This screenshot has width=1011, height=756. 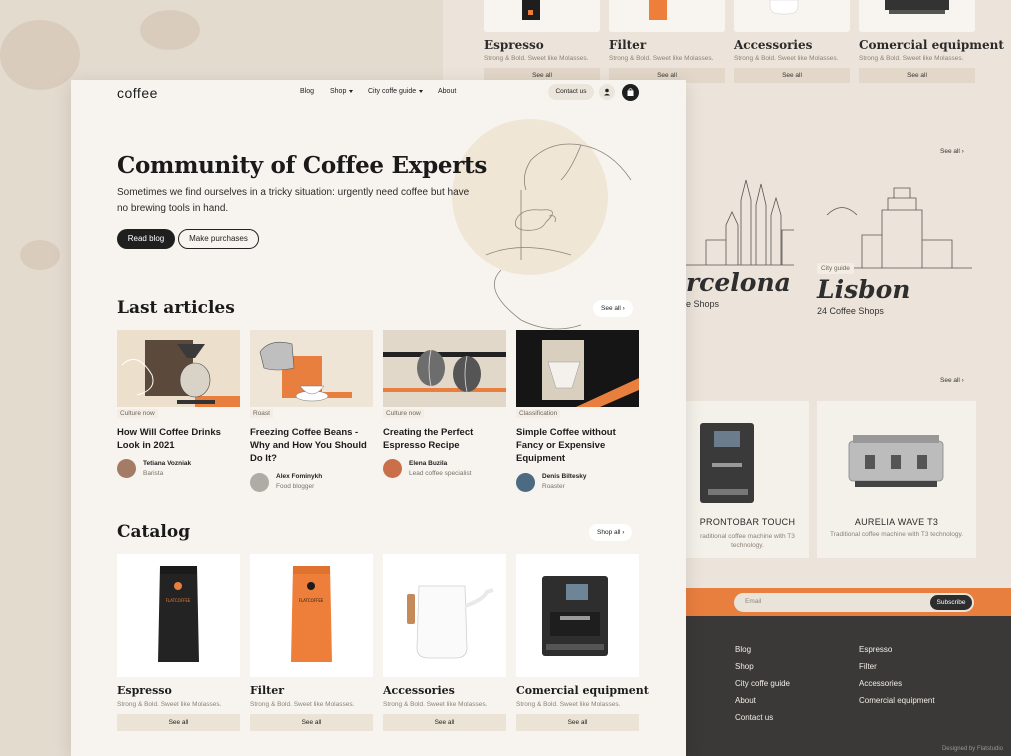 I want to click on machine-image, so click(x=896, y=461).